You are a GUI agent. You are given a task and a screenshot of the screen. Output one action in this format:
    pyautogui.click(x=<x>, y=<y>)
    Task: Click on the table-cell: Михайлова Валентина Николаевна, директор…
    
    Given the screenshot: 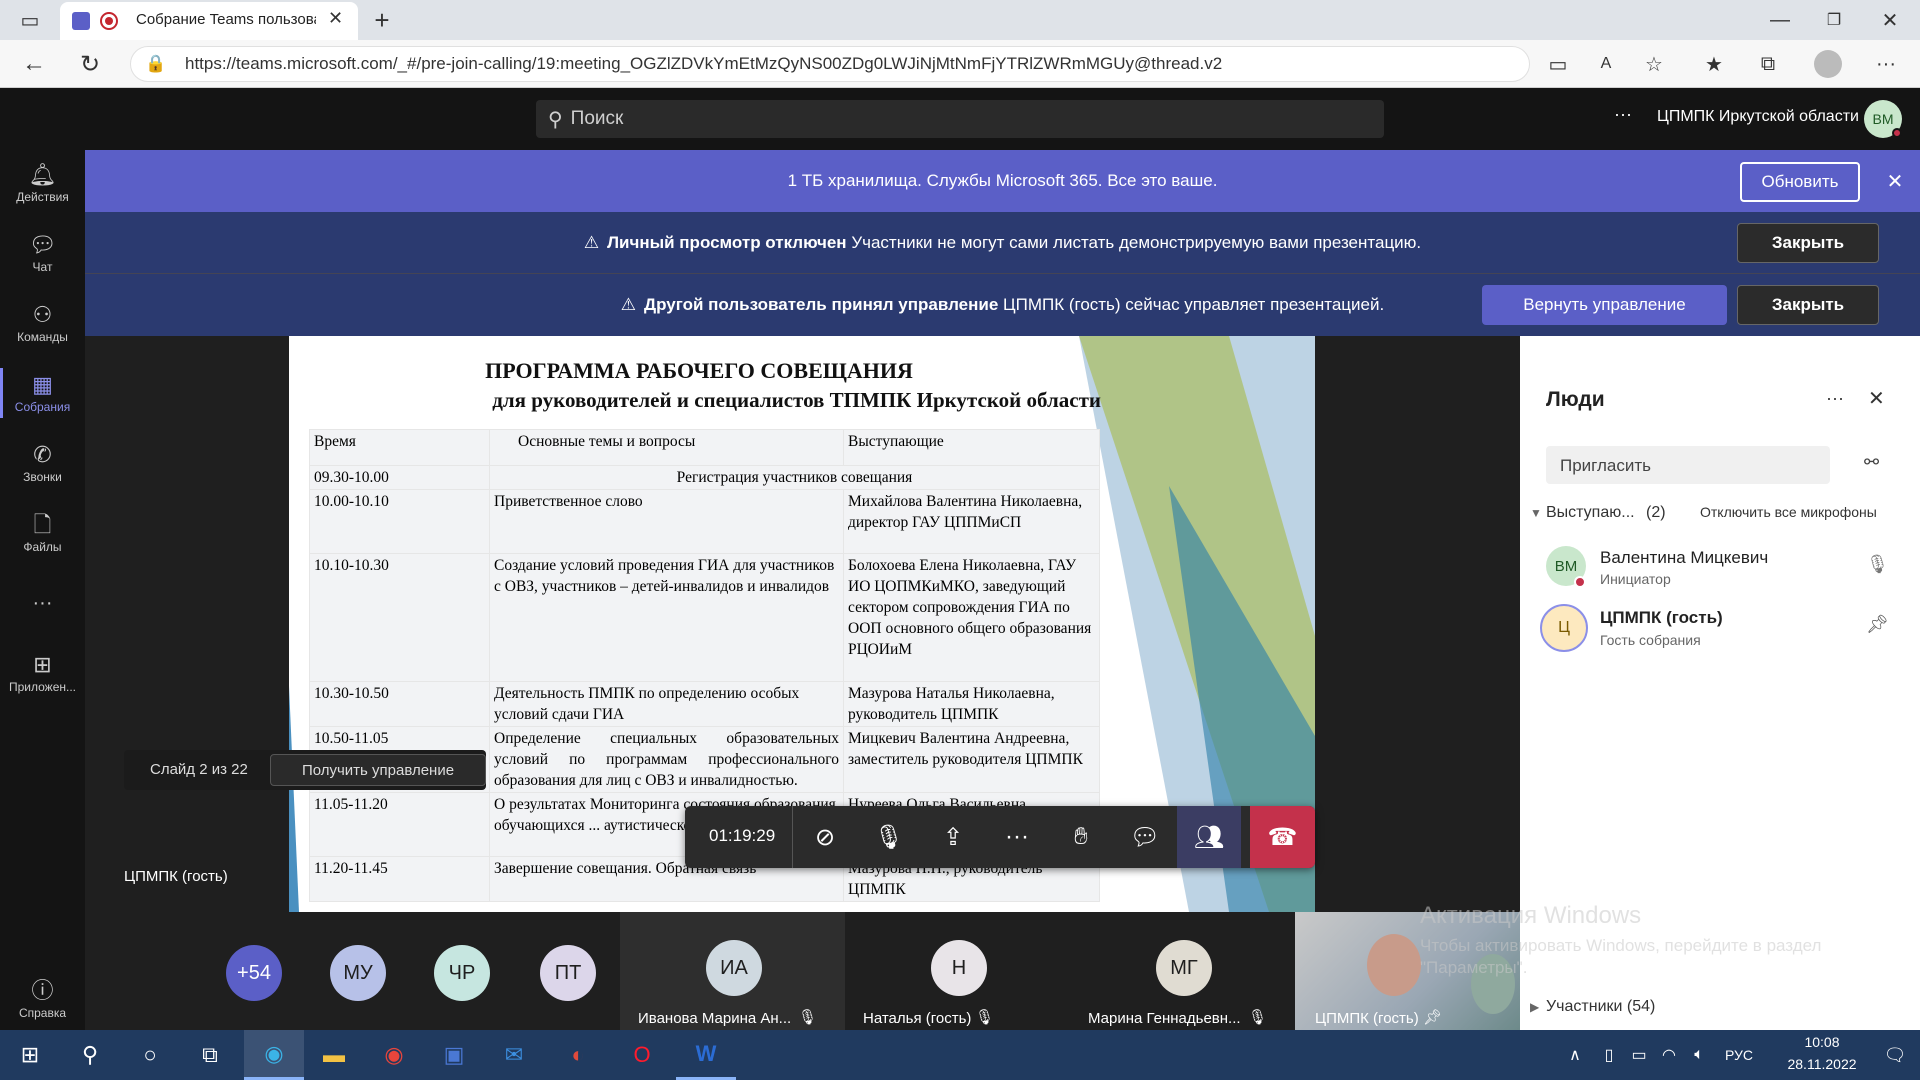 What is the action you would take?
    pyautogui.click(x=971, y=521)
    